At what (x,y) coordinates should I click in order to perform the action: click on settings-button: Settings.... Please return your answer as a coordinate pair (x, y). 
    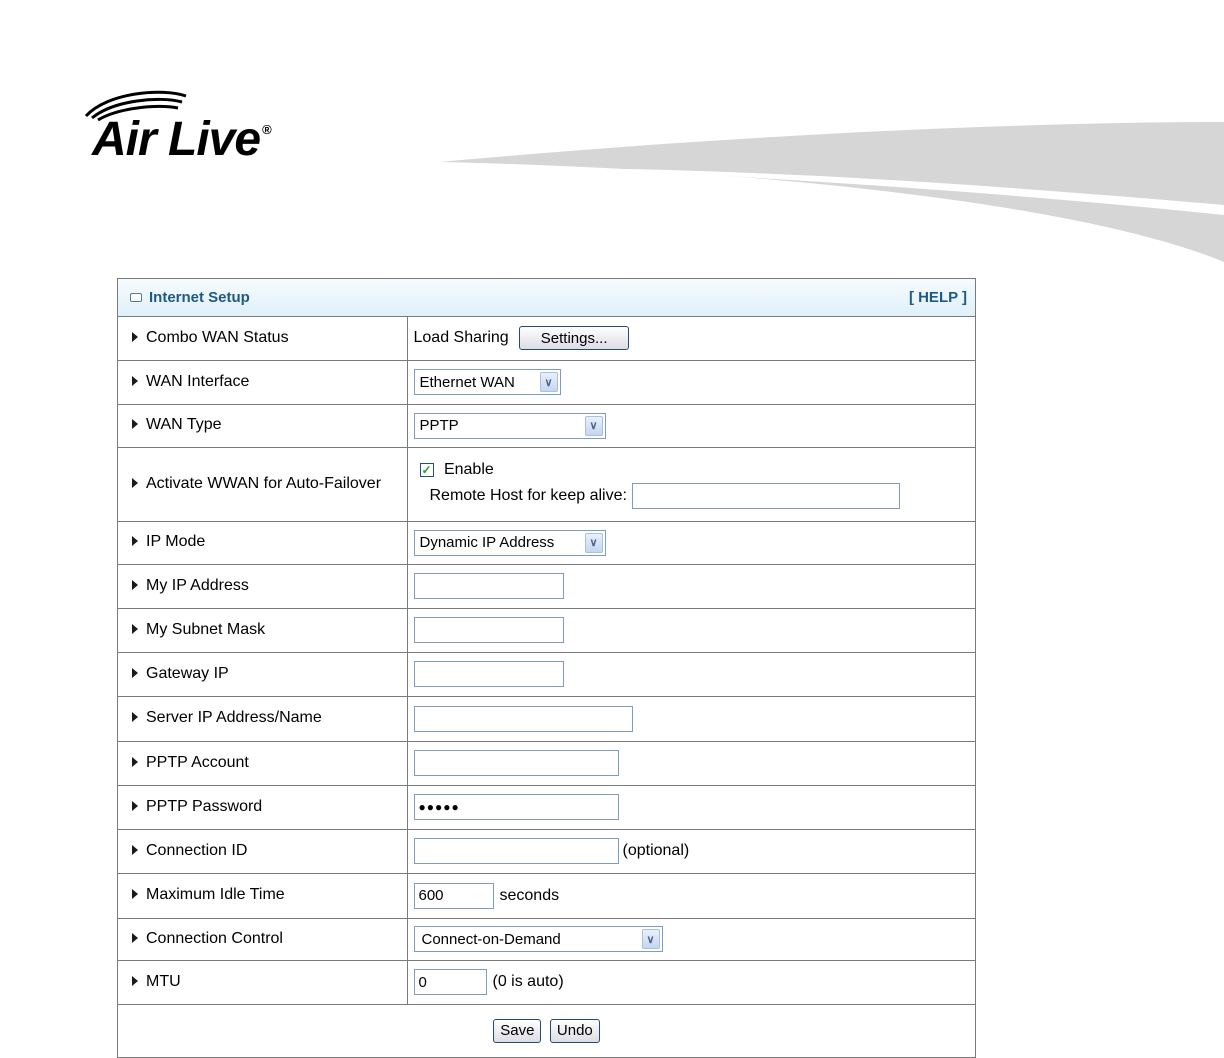
    Looking at the image, I should click on (574, 338).